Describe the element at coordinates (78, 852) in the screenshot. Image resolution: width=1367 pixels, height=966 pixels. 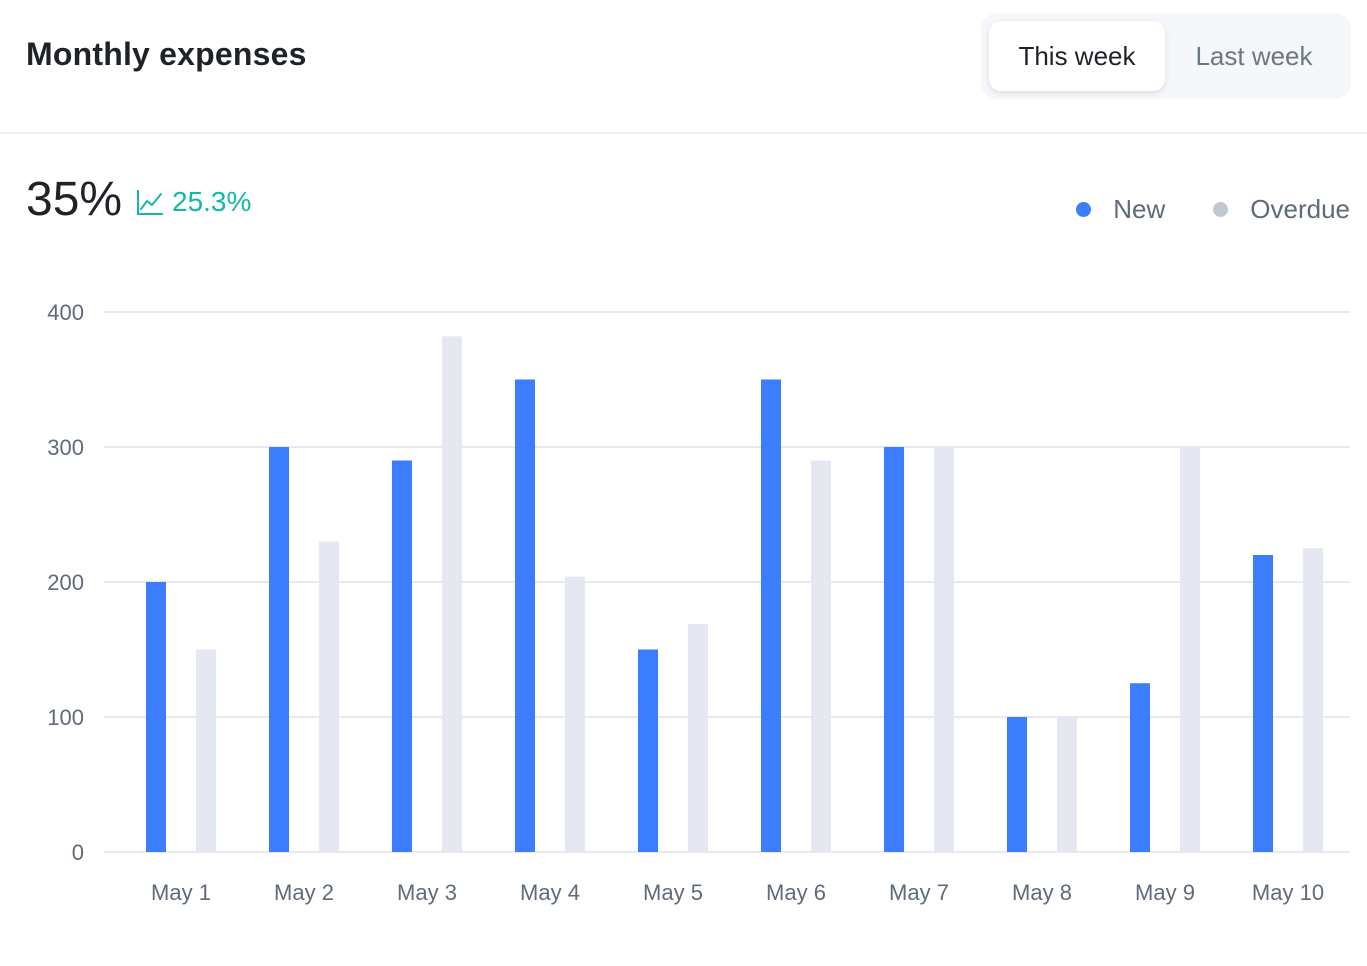
I see `y-tick-label: 0` at that location.